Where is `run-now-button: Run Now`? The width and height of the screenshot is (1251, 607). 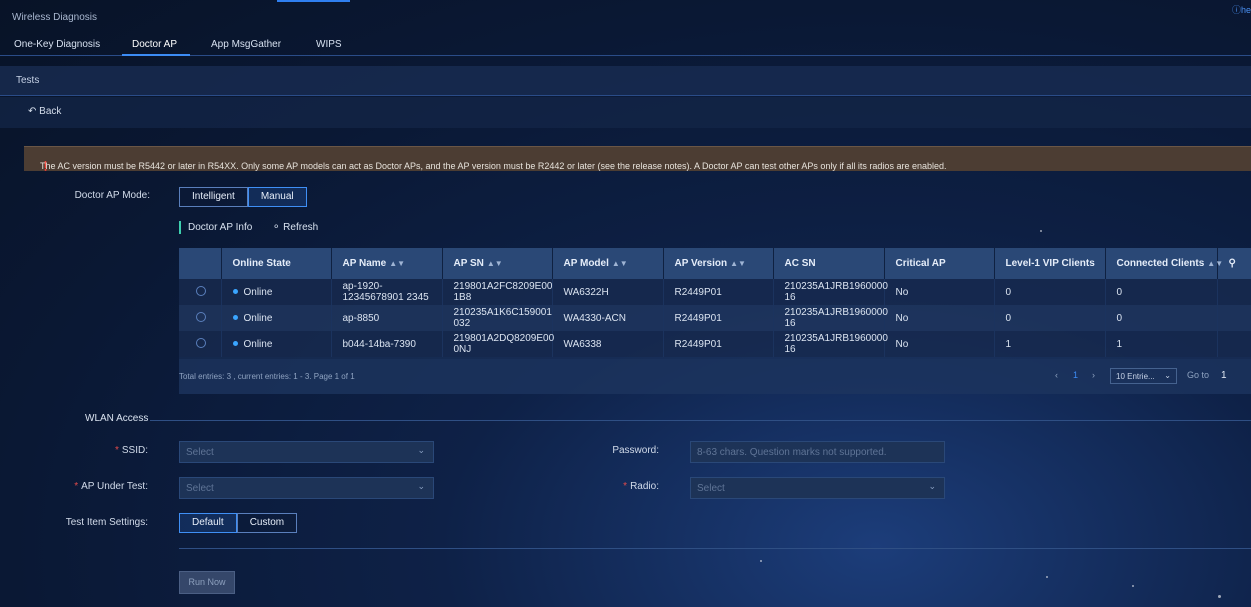
run-now-button: Run Now is located at coordinates (207, 582).